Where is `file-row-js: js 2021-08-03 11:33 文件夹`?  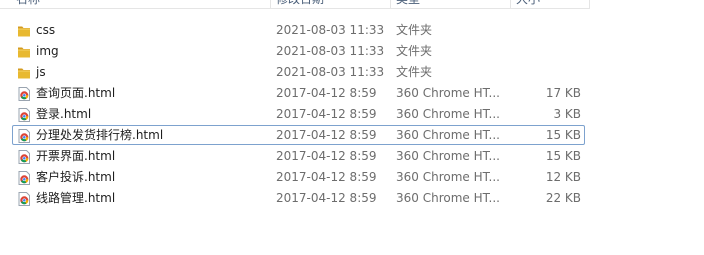 file-row-js: js 2021-08-03 11:33 文件夹 is located at coordinates (298, 72).